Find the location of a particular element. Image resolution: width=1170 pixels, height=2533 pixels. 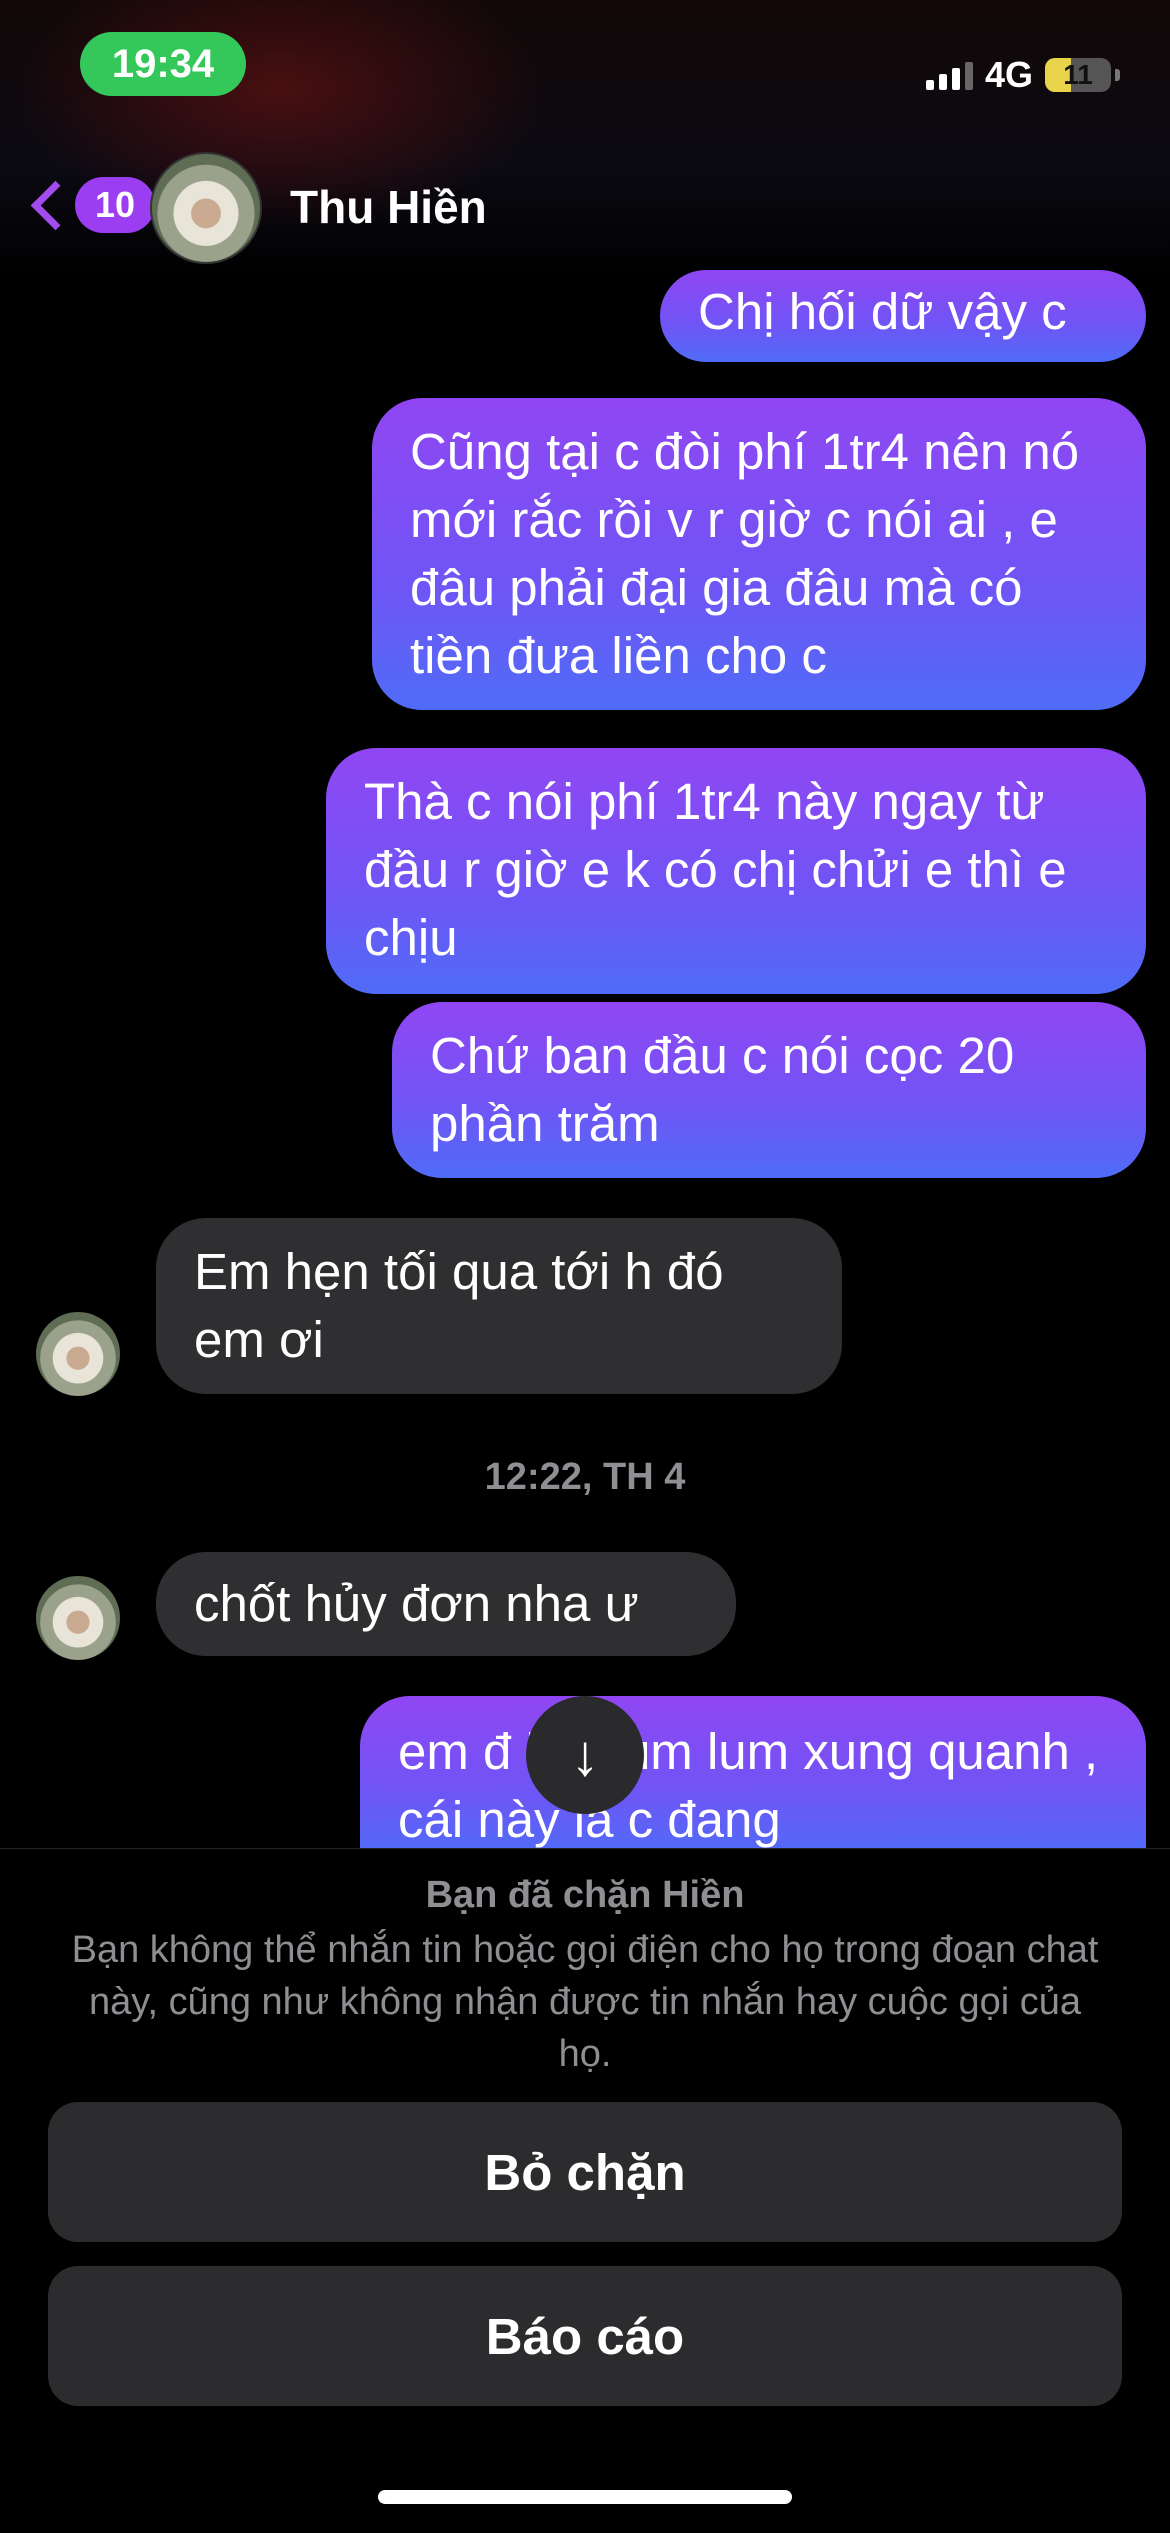

message-timestamp: 12:22, TH 4 is located at coordinates (585, 1477).